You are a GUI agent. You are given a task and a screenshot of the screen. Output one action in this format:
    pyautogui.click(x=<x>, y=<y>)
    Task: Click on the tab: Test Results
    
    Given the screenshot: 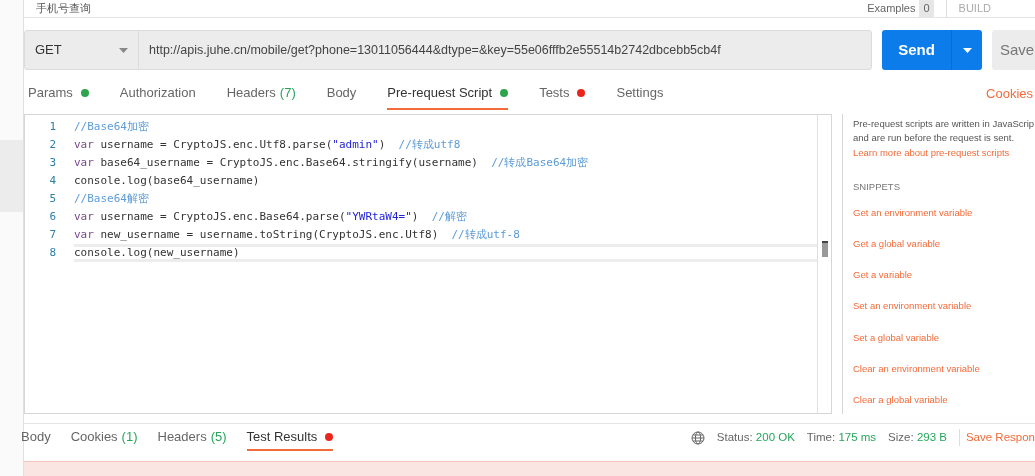 What is the action you would take?
    pyautogui.click(x=290, y=437)
    